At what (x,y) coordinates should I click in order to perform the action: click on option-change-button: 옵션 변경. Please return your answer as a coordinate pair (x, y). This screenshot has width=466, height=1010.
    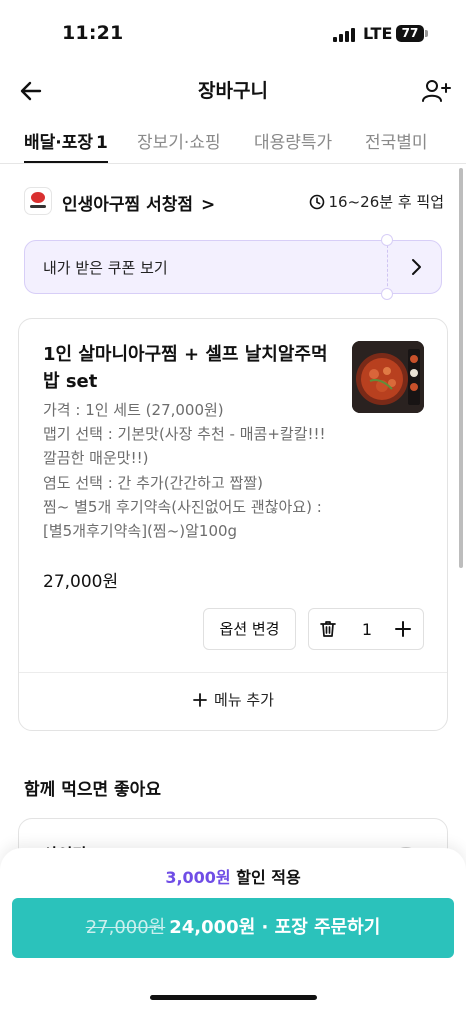
    Looking at the image, I should click on (249, 629).